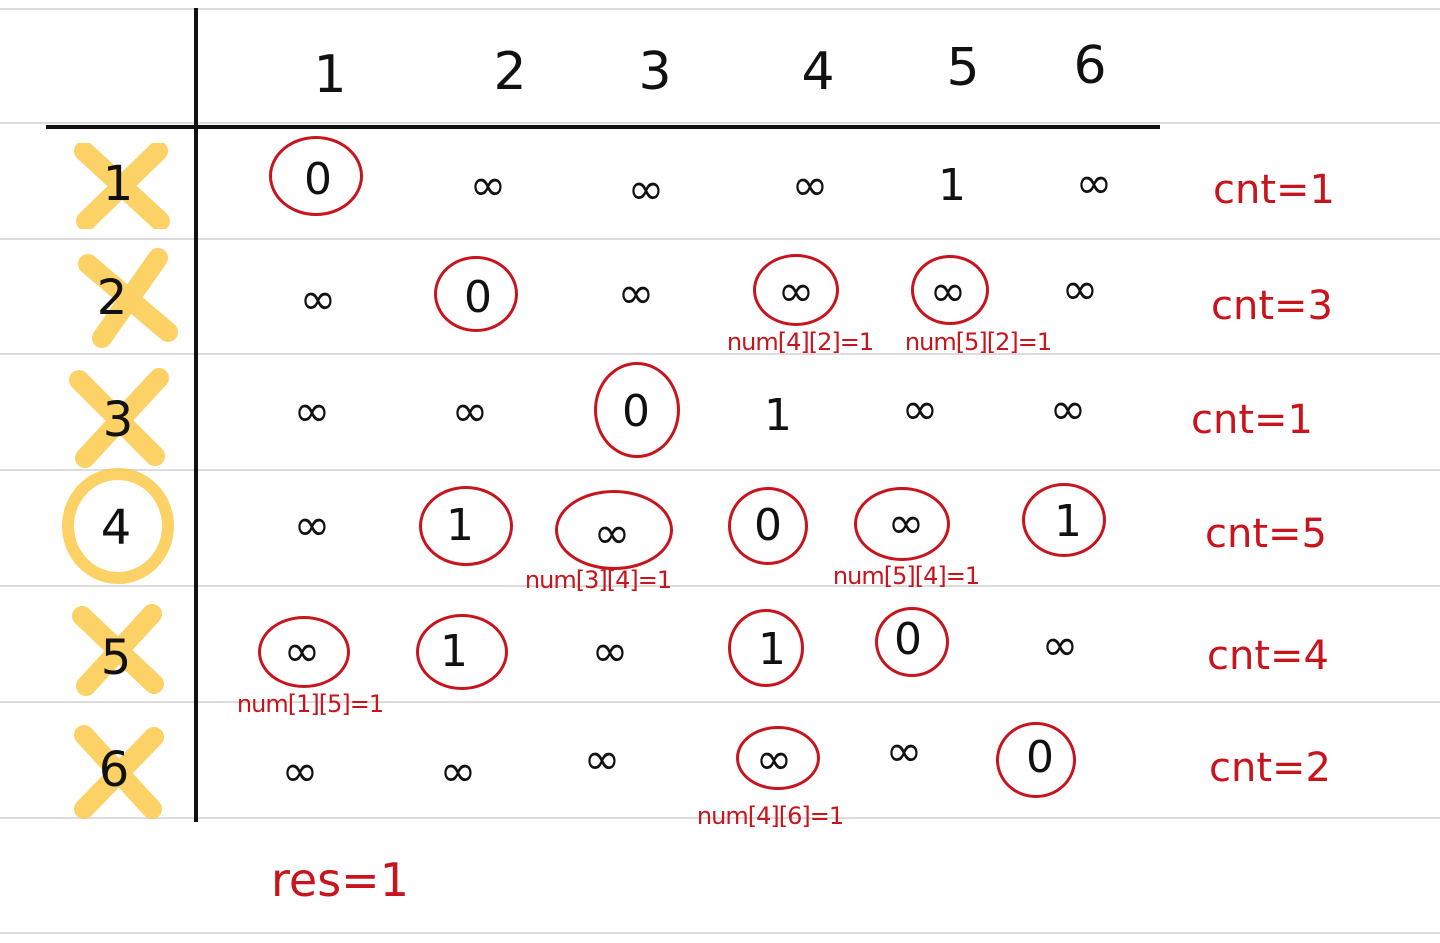  What do you see at coordinates (116, 528) in the screenshot?
I see `row-header: 4` at bounding box center [116, 528].